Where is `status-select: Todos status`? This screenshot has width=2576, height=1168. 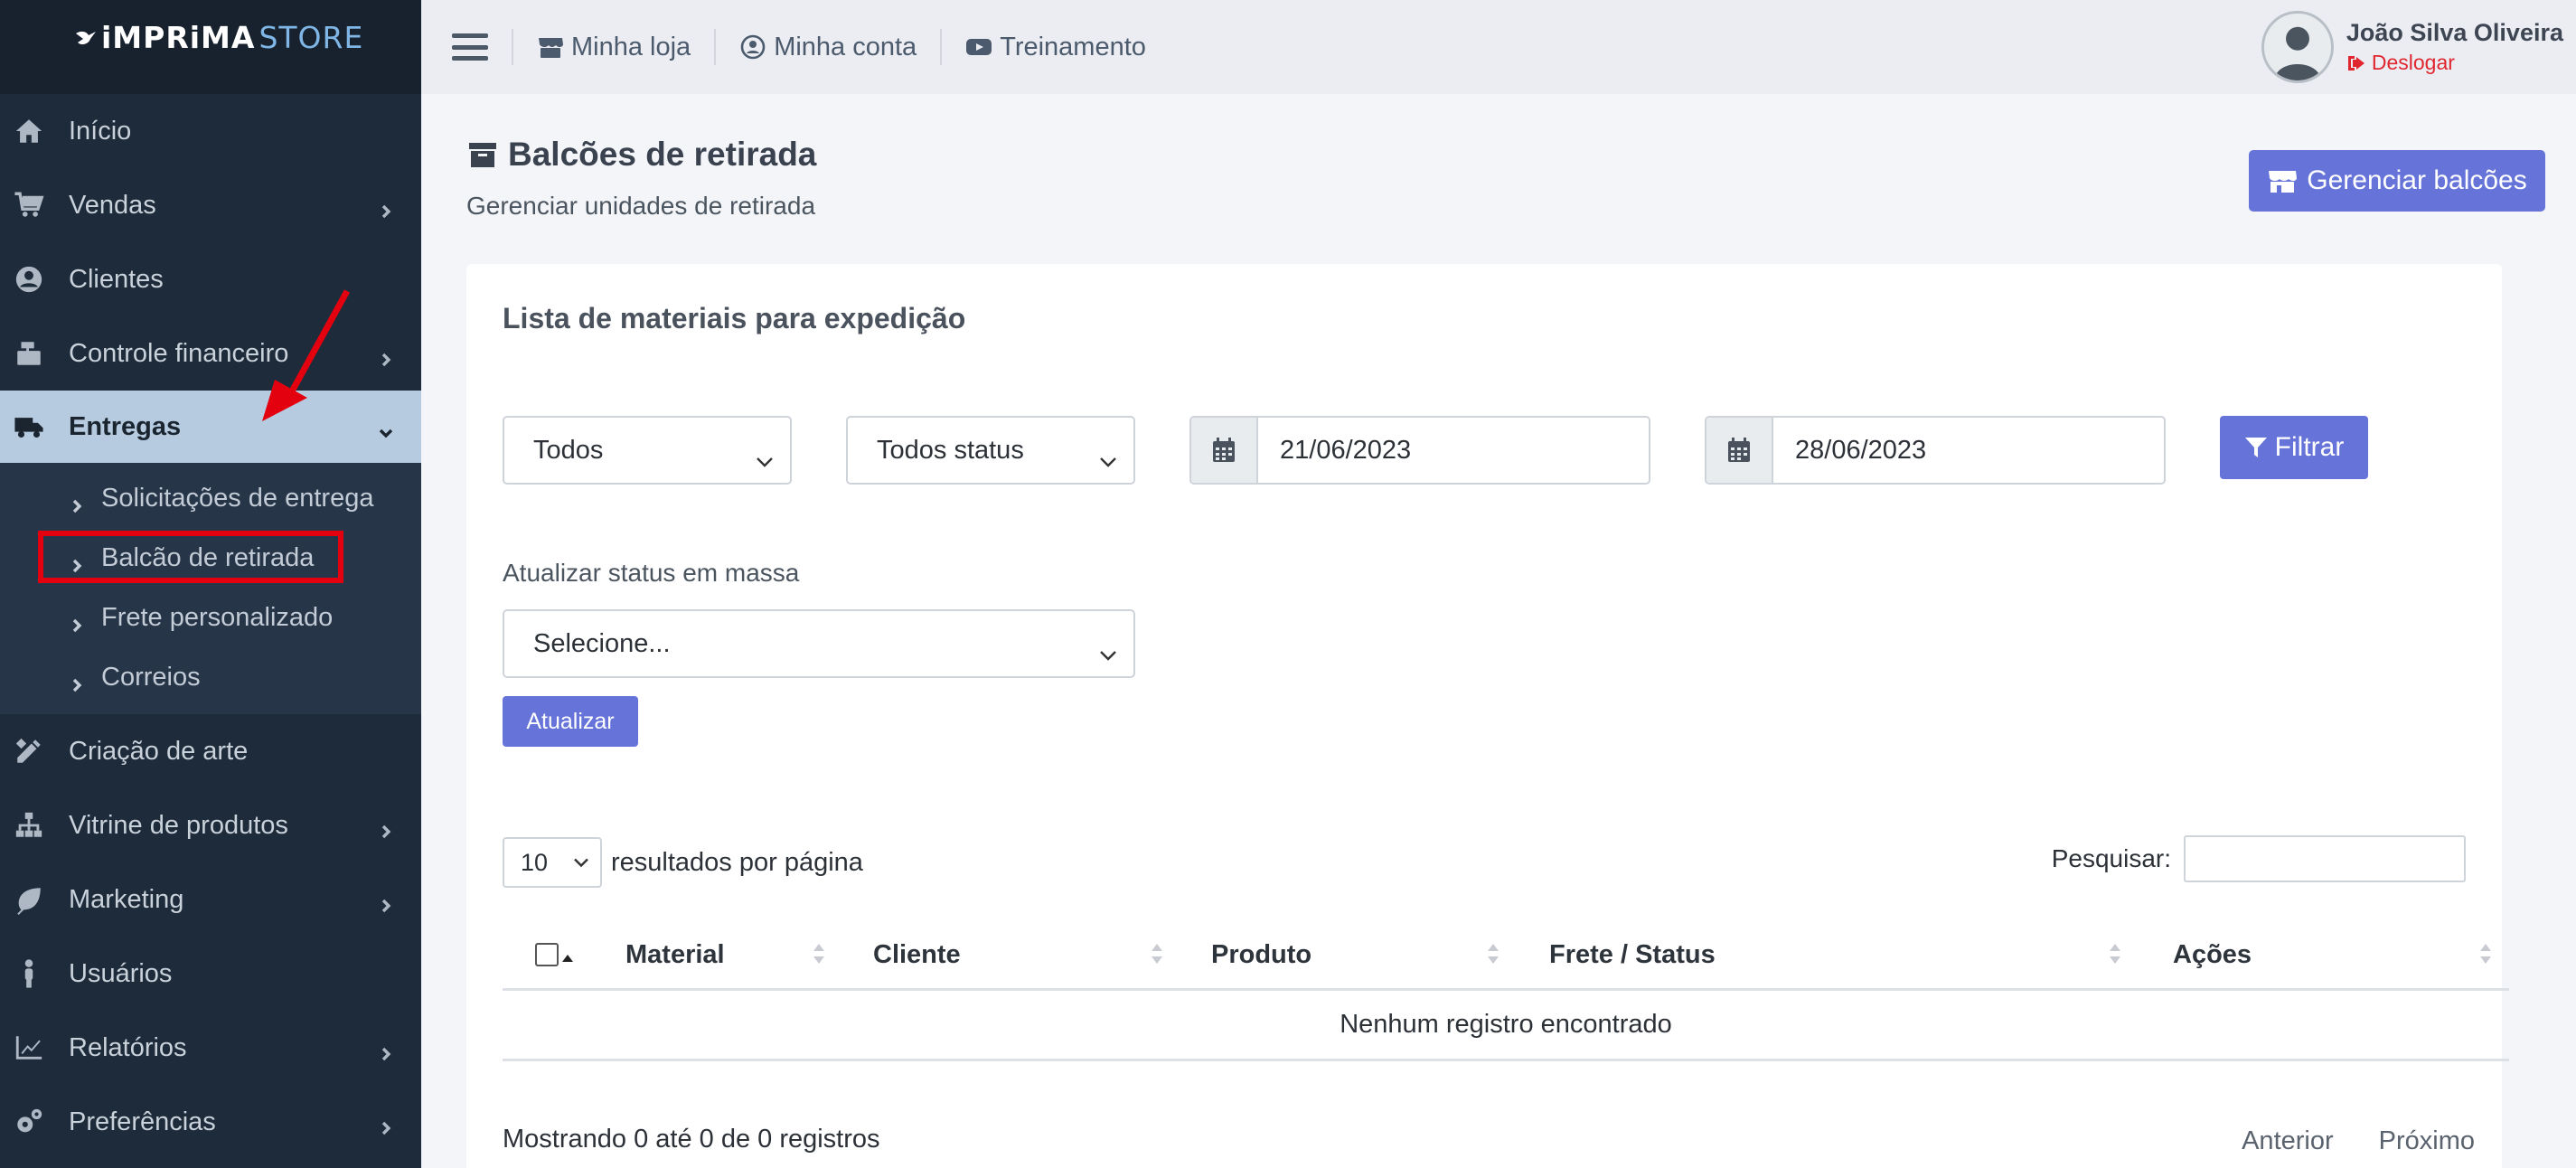
status-select: Todos status is located at coordinates (991, 450).